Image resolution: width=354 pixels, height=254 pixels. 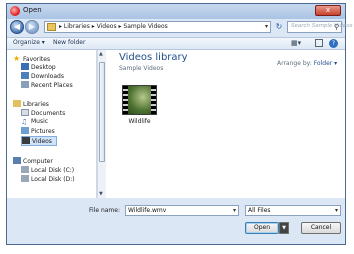 I want to click on star-icon: ★, so click(x=17, y=58).